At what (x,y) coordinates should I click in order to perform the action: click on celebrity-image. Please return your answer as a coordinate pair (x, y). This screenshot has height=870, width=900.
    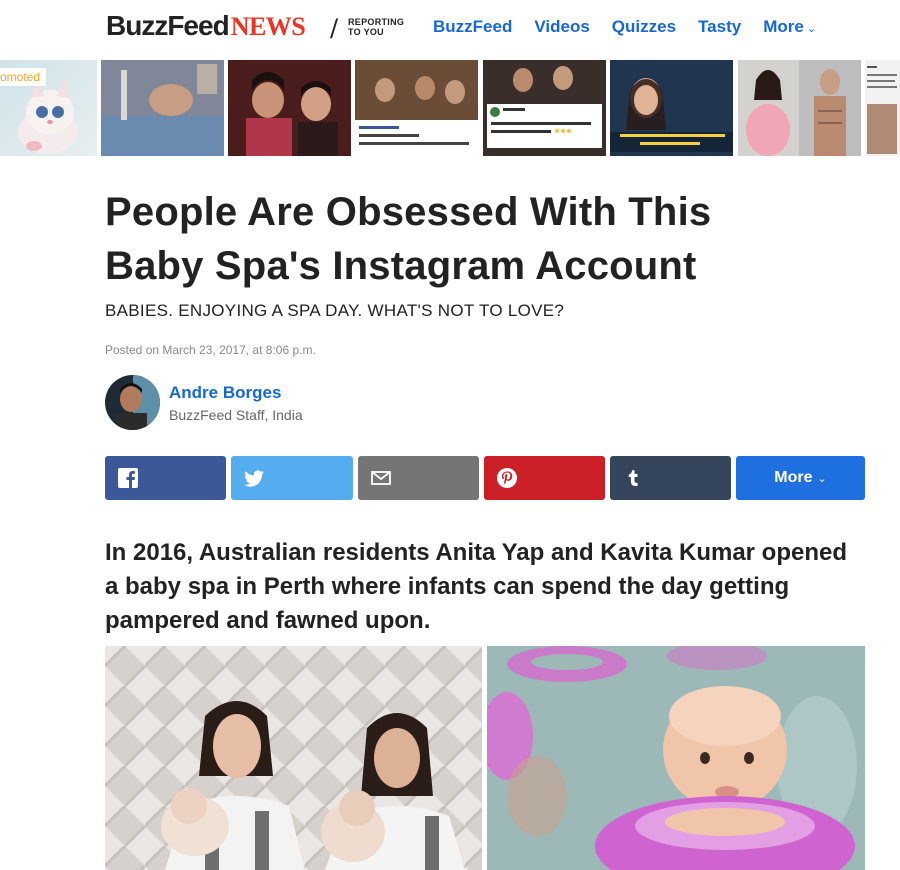
    Looking at the image, I should click on (799, 108).